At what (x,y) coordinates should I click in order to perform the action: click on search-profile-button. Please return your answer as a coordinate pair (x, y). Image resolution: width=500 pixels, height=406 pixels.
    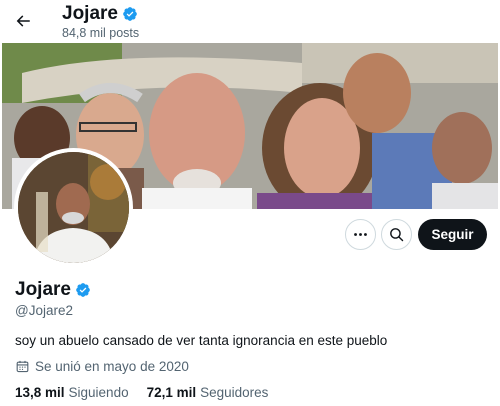
    Looking at the image, I should click on (396, 234).